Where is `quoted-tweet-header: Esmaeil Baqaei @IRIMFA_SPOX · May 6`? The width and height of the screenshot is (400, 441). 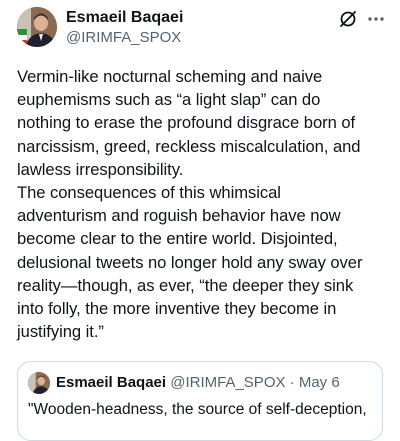 quoted-tweet-header: Esmaeil Baqaei @IRIMFA_SPOX · May 6 is located at coordinates (198, 383).